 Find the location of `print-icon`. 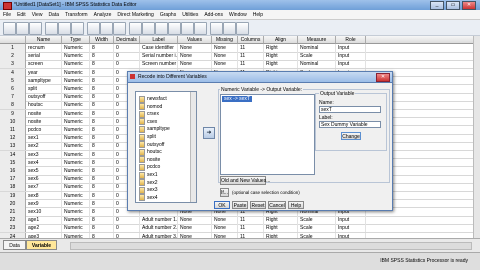

print-icon is located at coordinates (35, 28).